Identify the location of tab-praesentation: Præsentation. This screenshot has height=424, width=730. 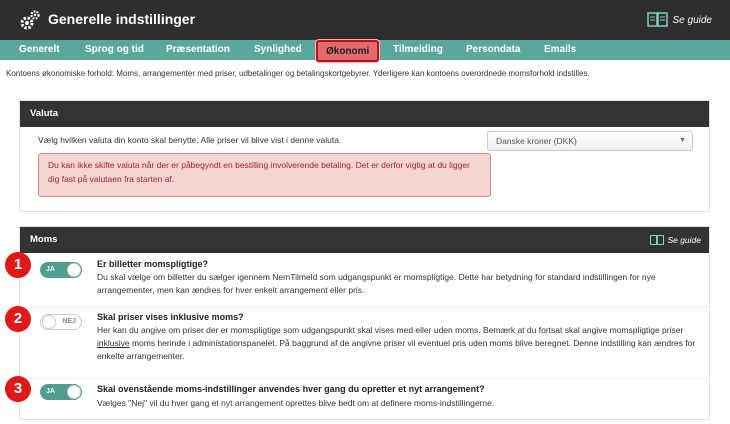
(198, 50).